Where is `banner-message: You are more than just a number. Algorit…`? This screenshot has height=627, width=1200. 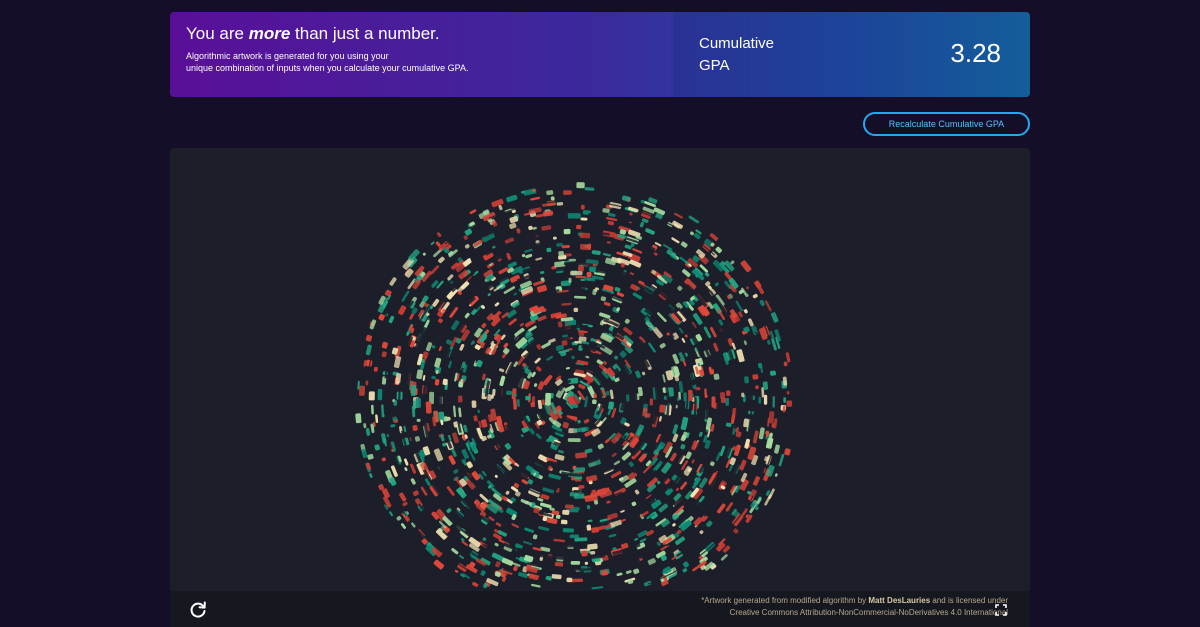 banner-message: You are more than just a number. Algorit… is located at coordinates (421, 54).